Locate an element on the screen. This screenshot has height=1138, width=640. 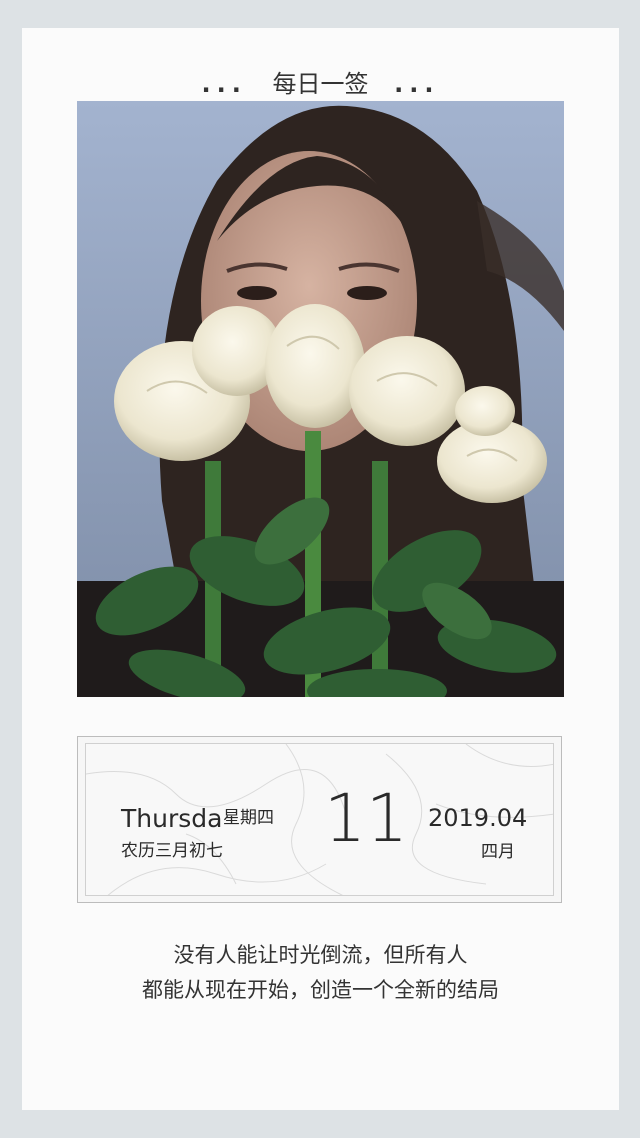
year-month: 2019.04 is located at coordinates (478, 818).